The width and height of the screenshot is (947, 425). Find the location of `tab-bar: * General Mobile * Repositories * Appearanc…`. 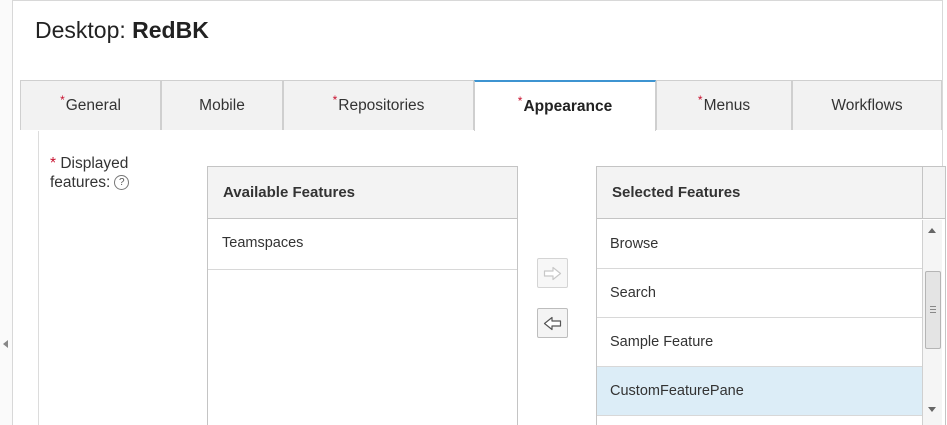

tab-bar: * General Mobile * Repositories * Appearanc… is located at coordinates (481, 105).